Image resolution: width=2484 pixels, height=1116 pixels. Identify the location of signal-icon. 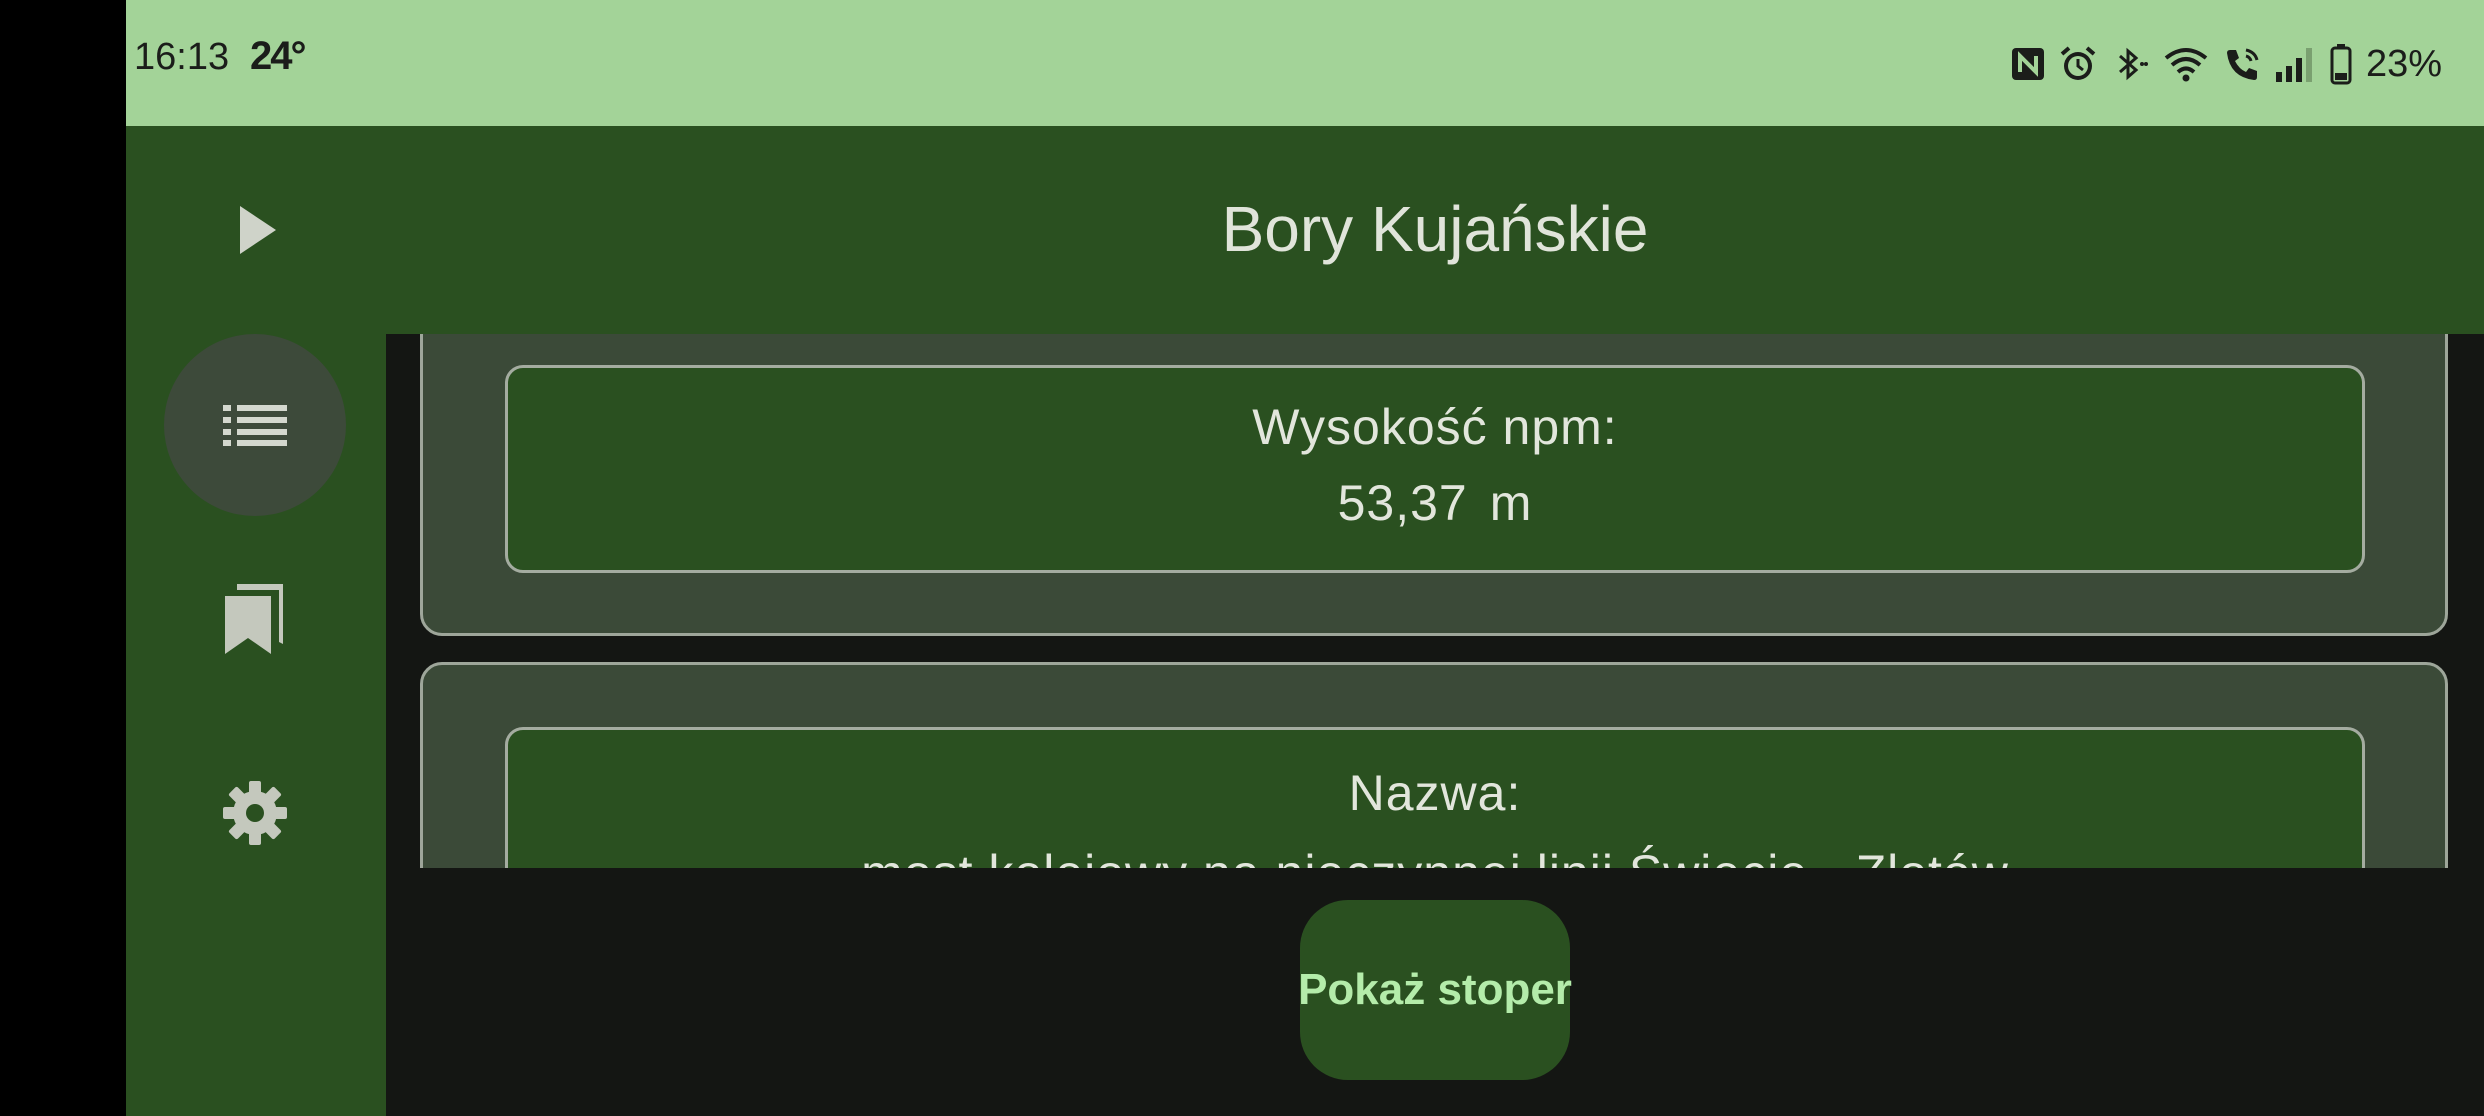
(2293, 65).